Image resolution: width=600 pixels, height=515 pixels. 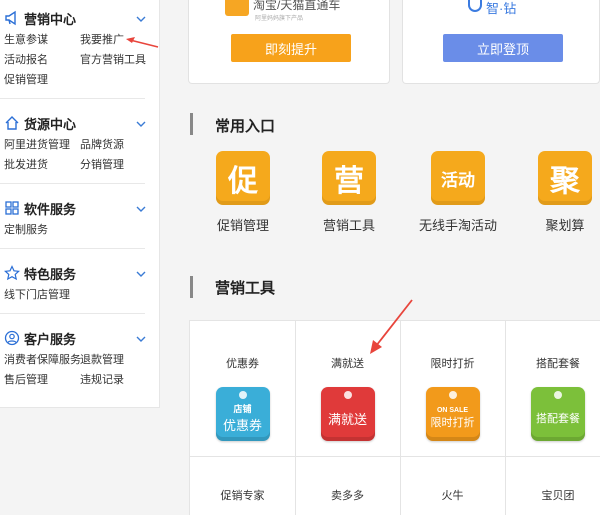 What do you see at coordinates (42, 295) in the screenshot?
I see `link-offline-store: 线下门店管理` at bounding box center [42, 295].